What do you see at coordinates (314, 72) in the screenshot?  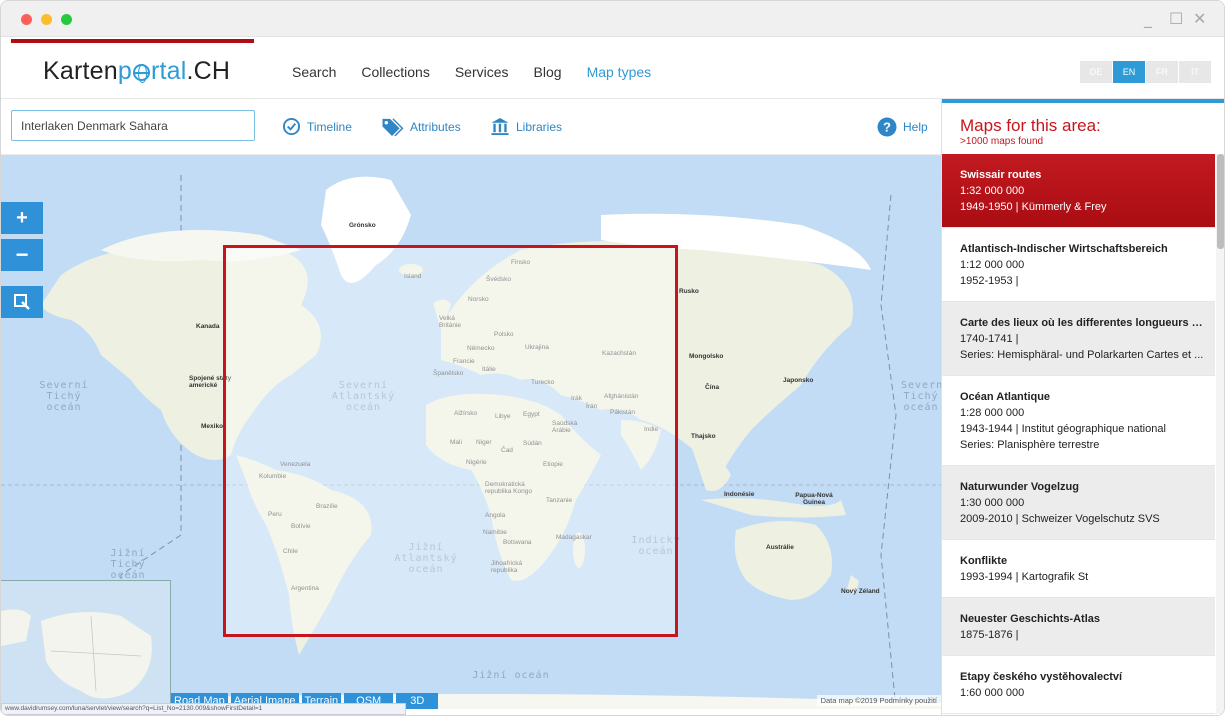 I see `nav-search: Search` at bounding box center [314, 72].